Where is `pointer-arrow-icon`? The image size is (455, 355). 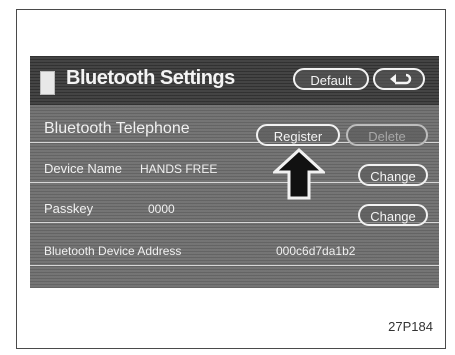
pointer-arrow-icon is located at coordinates (299, 174).